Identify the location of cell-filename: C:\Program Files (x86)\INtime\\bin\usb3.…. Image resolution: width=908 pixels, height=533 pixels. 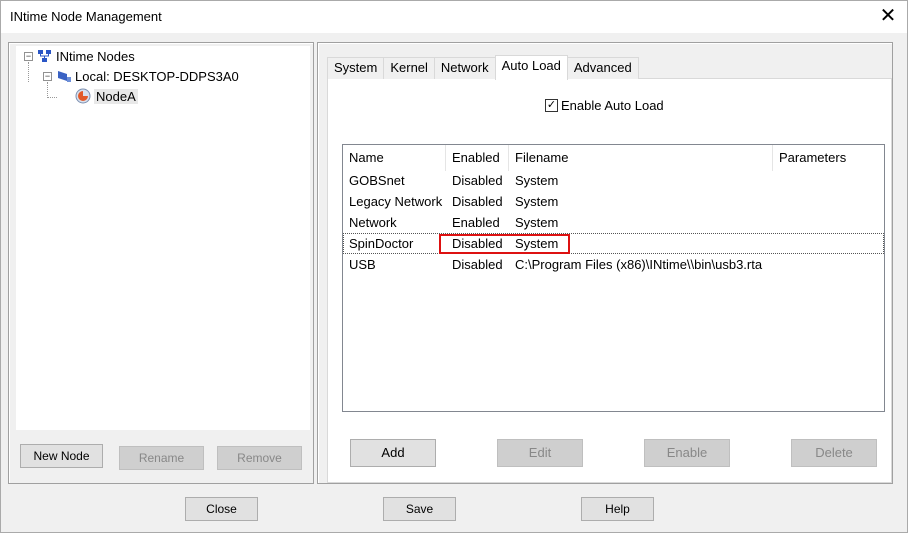
(639, 264).